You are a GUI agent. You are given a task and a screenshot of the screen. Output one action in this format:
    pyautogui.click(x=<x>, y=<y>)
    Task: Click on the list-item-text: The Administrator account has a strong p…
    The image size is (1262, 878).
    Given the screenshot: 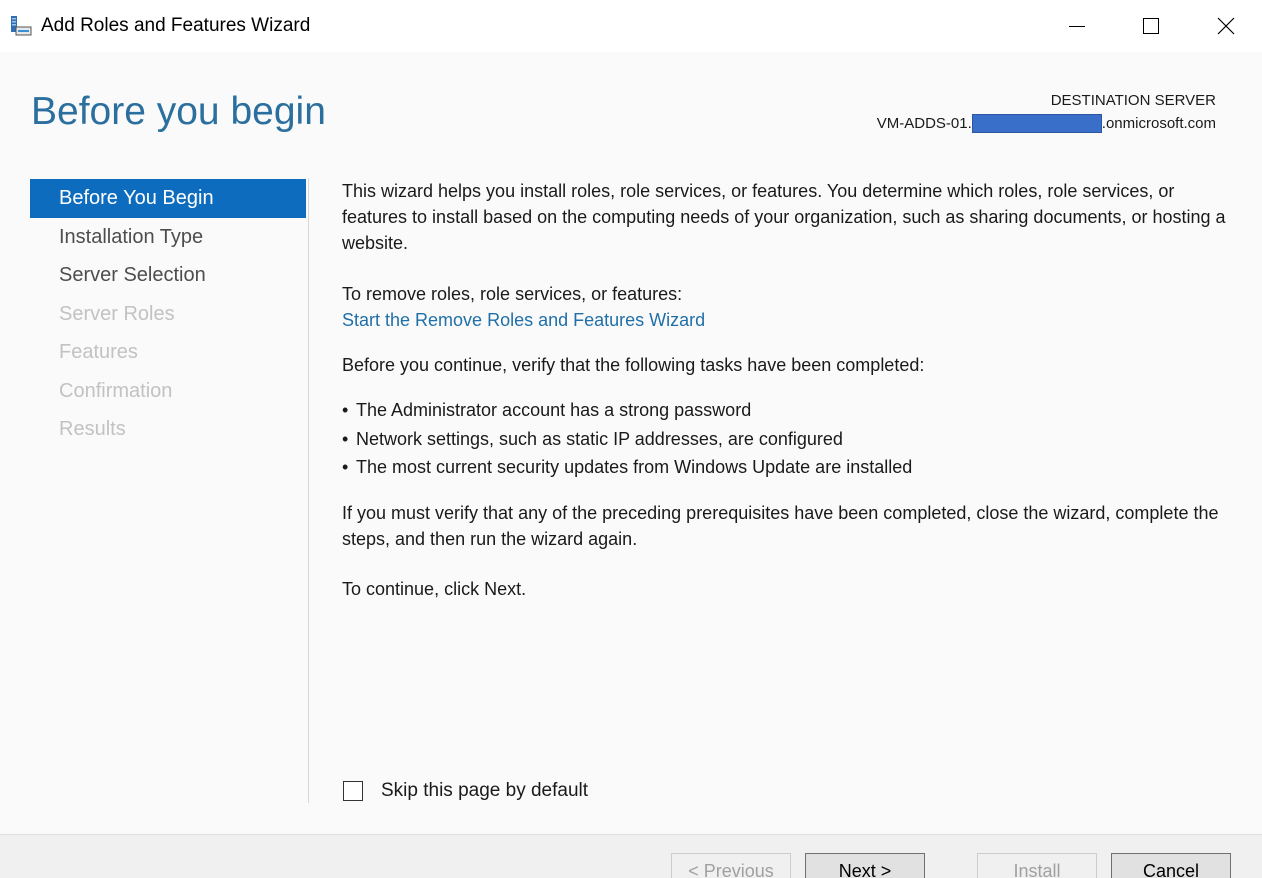 What is the action you would take?
    pyautogui.click(x=554, y=410)
    